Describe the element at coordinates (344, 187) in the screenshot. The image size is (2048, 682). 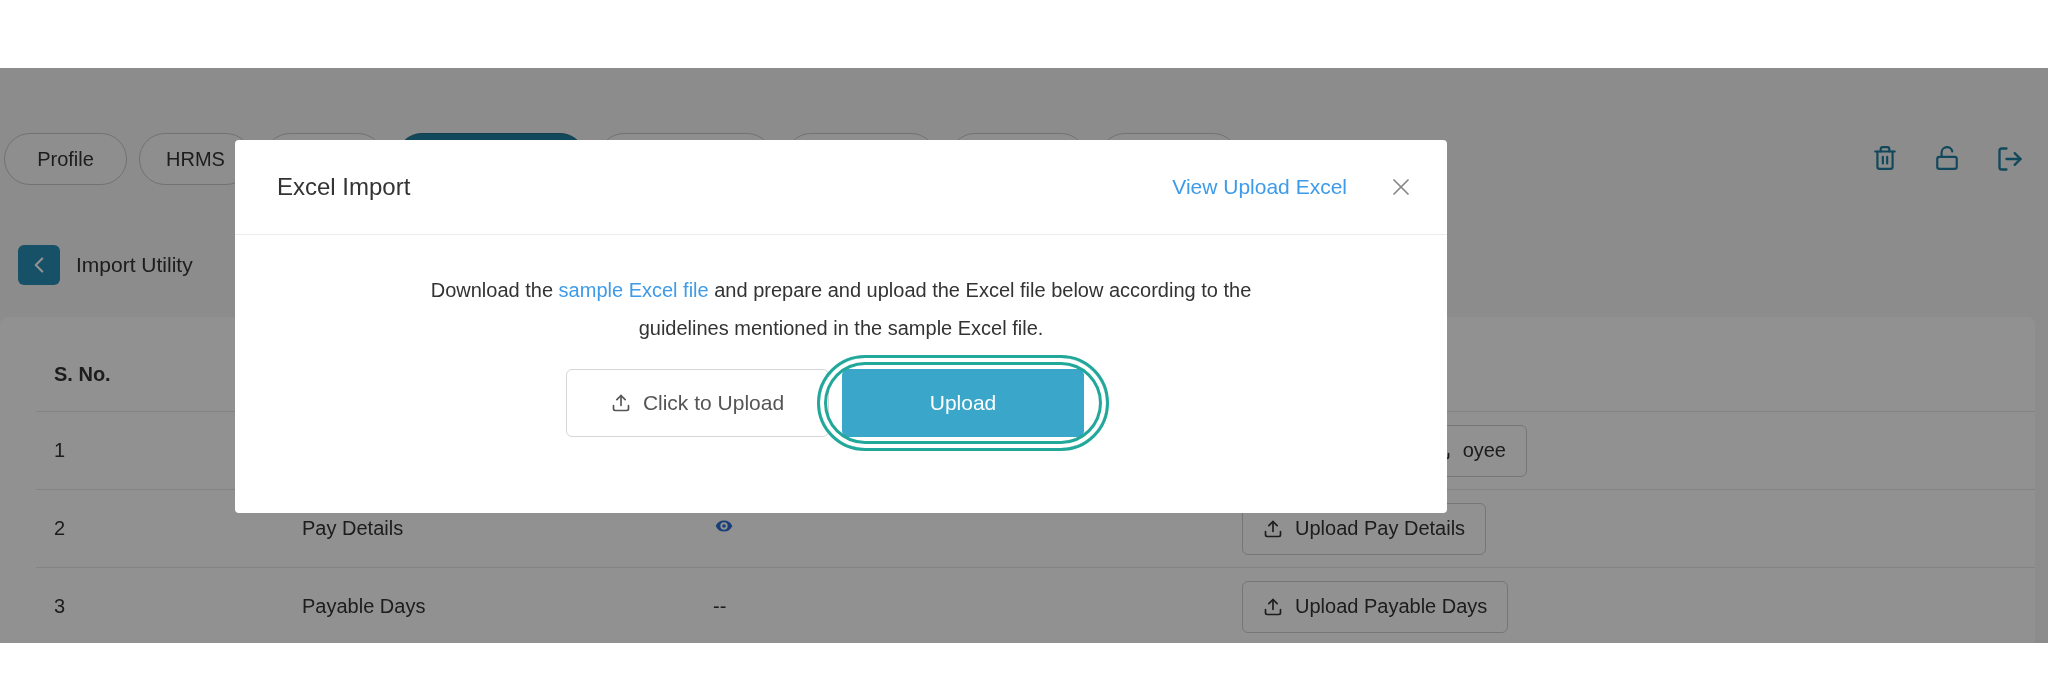
I see `modal-title: Excel Import` at that location.